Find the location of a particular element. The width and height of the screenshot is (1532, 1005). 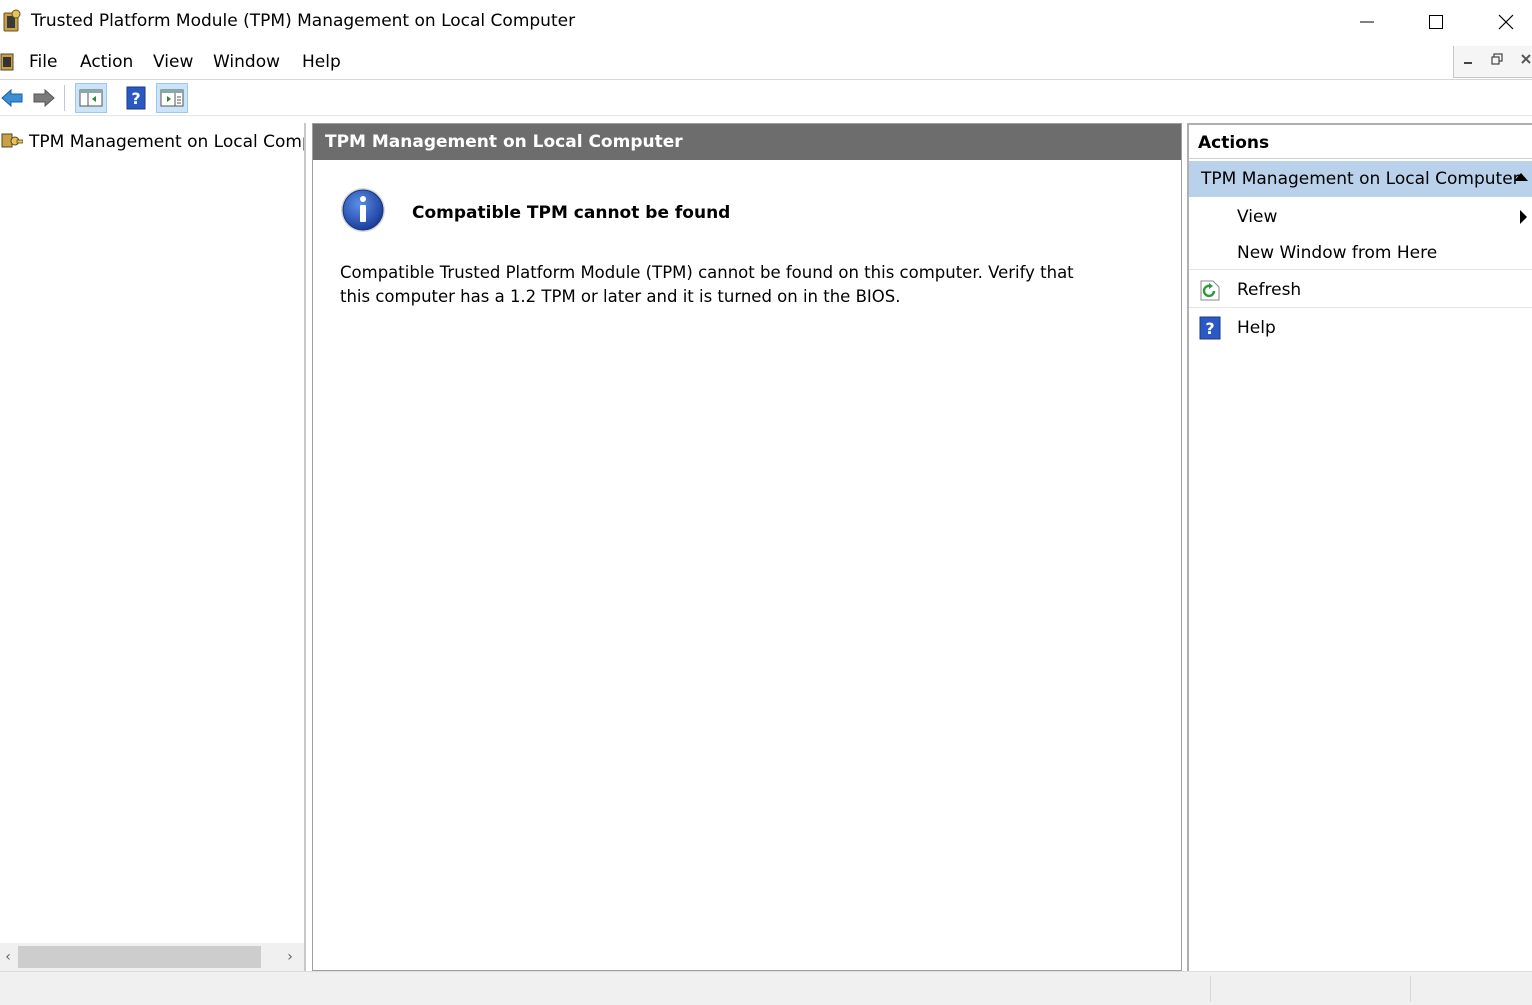

forward-button is located at coordinates (44, 98).